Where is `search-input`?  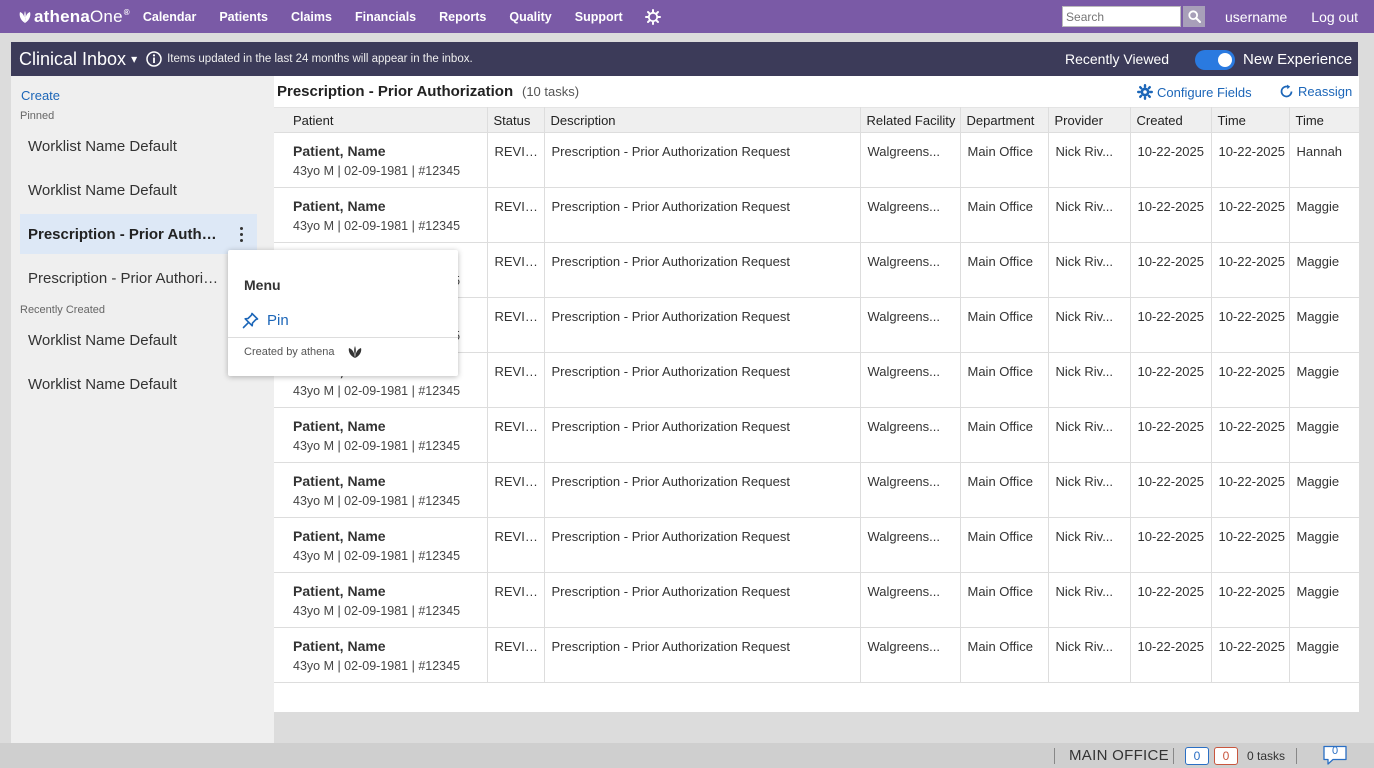
search-input is located at coordinates (1122, 16).